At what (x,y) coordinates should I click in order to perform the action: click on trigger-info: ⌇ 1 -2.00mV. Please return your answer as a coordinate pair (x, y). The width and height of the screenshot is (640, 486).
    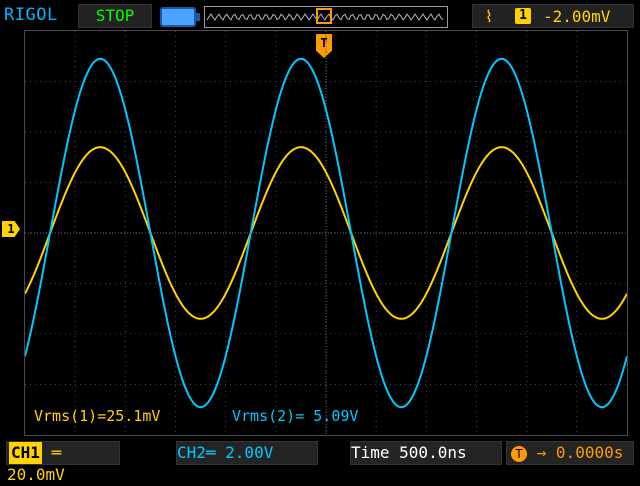
    Looking at the image, I should click on (553, 16).